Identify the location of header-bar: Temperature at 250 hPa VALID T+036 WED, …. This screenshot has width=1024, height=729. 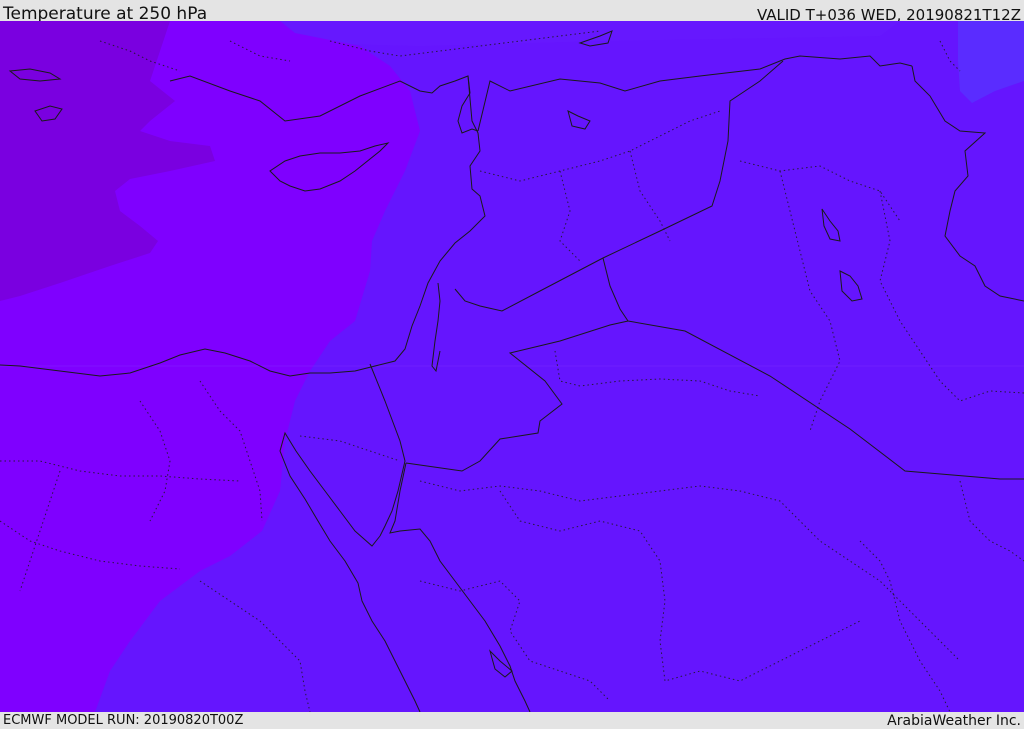
(512, 12).